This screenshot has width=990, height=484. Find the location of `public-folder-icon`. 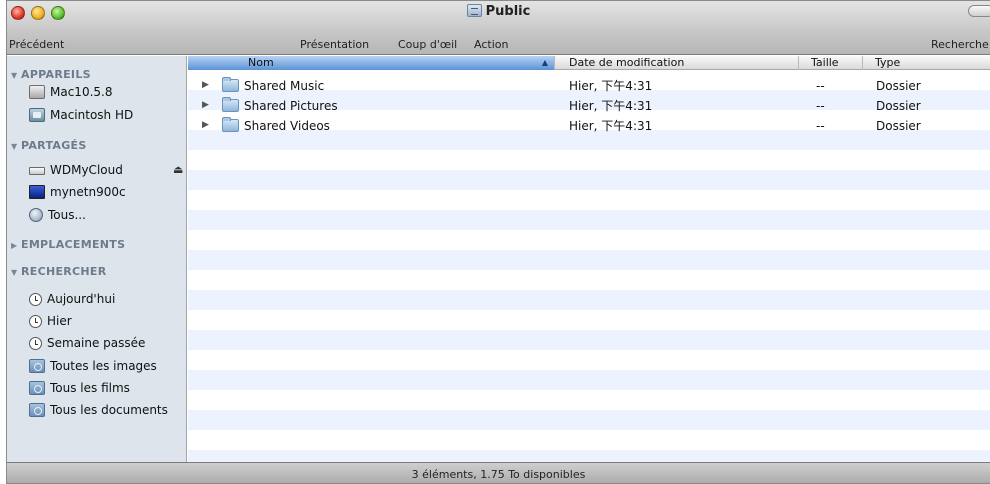

public-folder-icon is located at coordinates (474, 10).